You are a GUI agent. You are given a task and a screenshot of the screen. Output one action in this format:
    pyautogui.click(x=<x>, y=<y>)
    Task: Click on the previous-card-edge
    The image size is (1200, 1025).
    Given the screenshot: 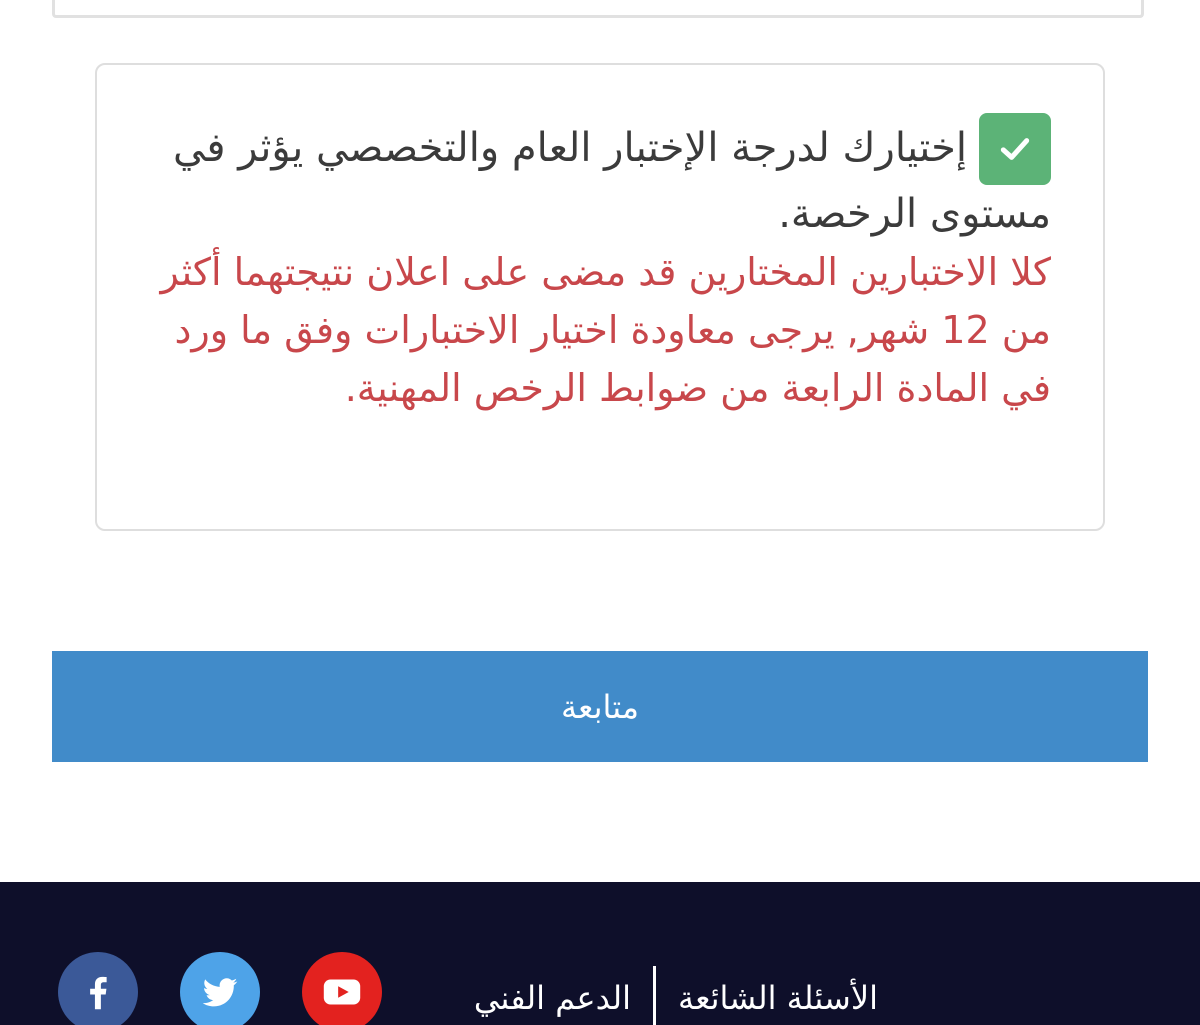 What is the action you would take?
    pyautogui.click(x=598, y=9)
    